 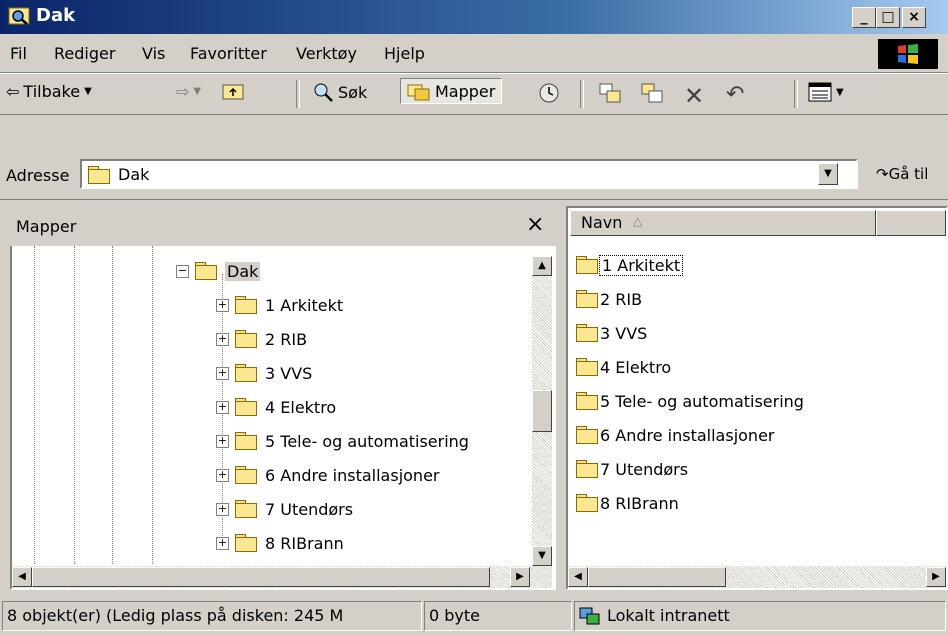 I want to click on list-item: 5 Tele- og automatisering, so click(x=690, y=401).